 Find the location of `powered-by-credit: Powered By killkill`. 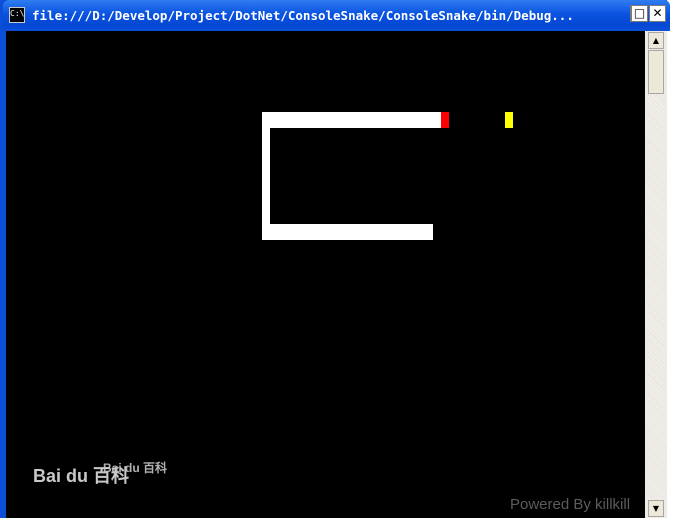

powered-by-credit: Powered By killkill is located at coordinates (570, 504).